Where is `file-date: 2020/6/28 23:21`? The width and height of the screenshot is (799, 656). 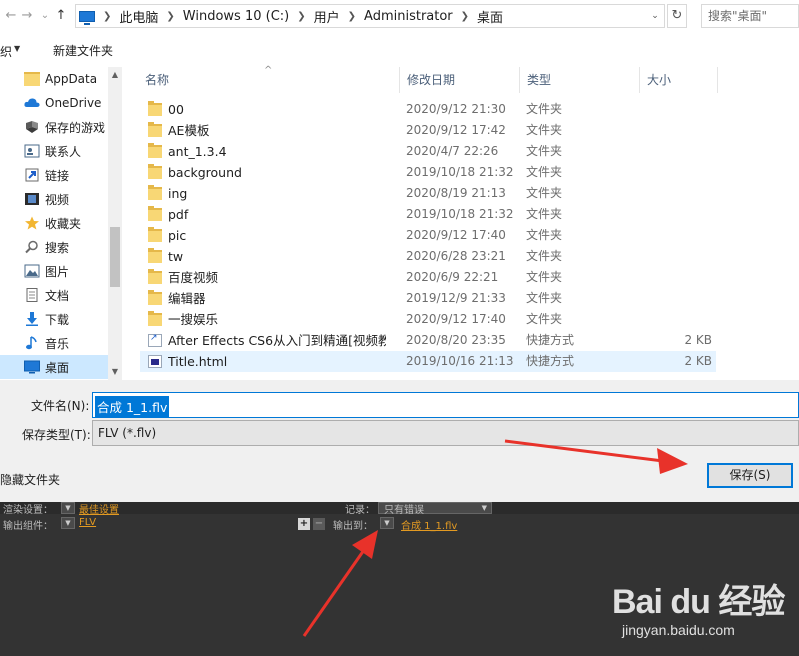 file-date: 2020/6/28 23:21 is located at coordinates (456, 256).